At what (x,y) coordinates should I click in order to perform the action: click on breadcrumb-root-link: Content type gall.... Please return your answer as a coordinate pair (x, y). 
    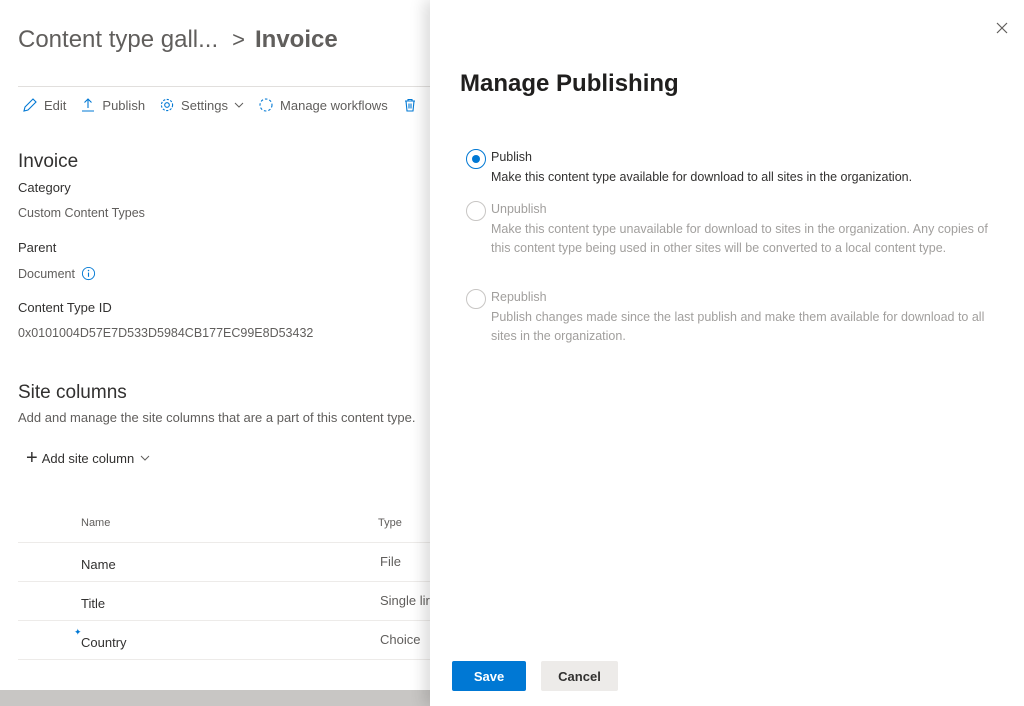
    Looking at the image, I should click on (118, 40).